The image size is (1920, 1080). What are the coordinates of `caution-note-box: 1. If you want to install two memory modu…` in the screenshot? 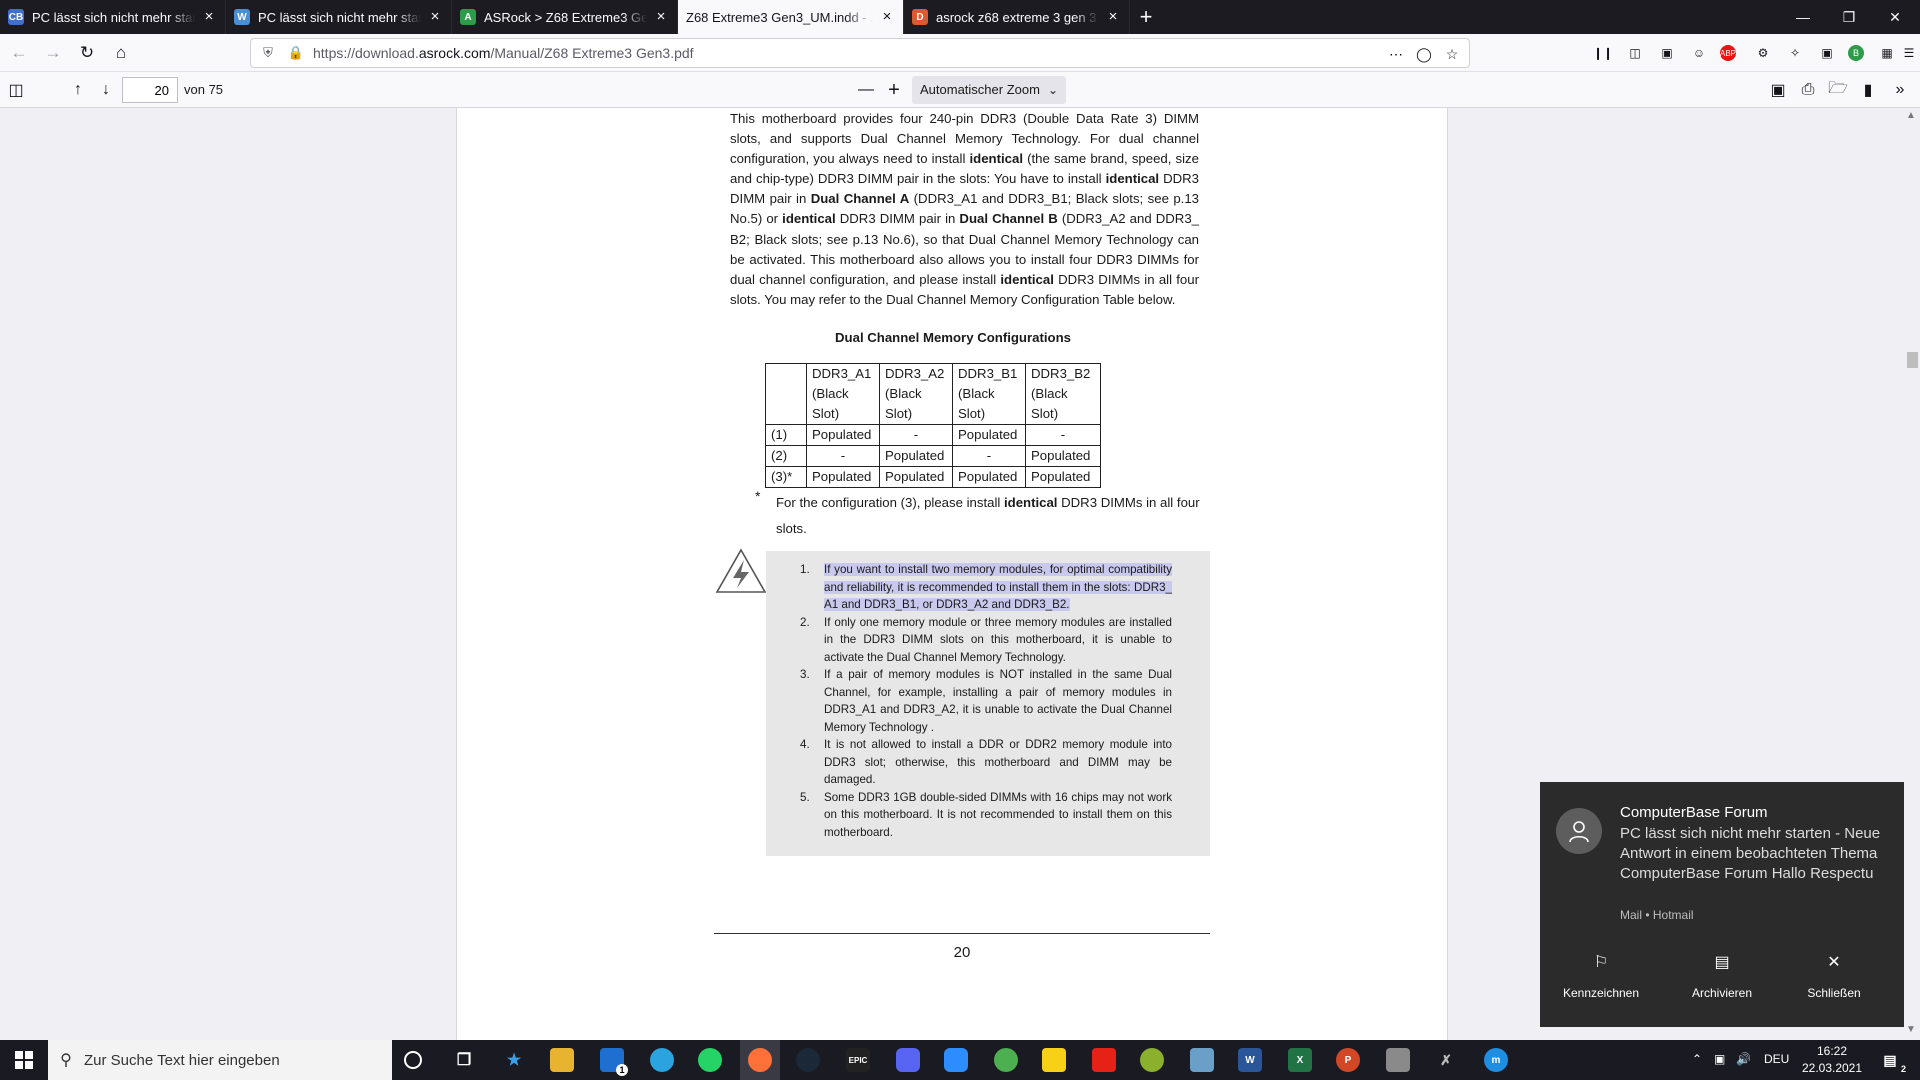 It's located at (988, 703).